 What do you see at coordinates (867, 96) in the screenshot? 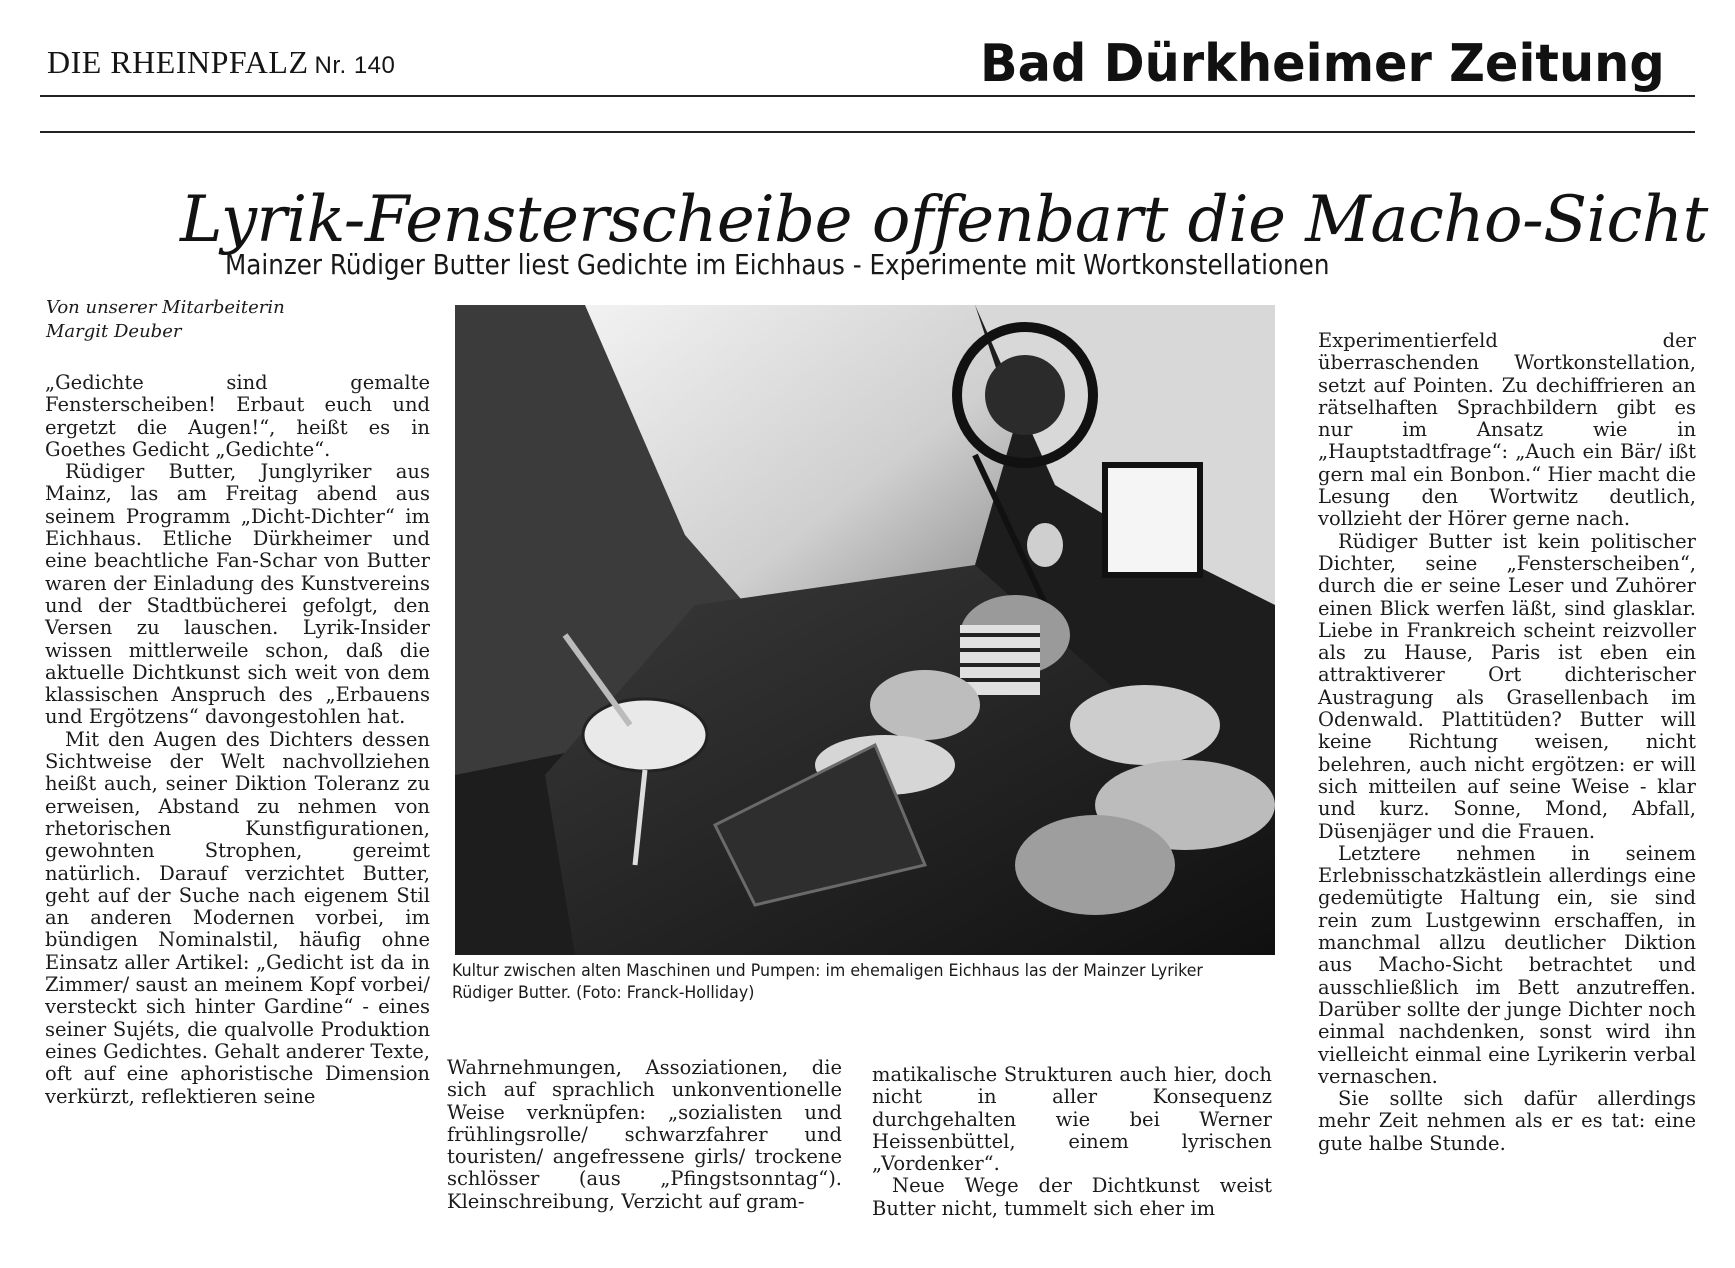
I see `masthead-rule` at bounding box center [867, 96].